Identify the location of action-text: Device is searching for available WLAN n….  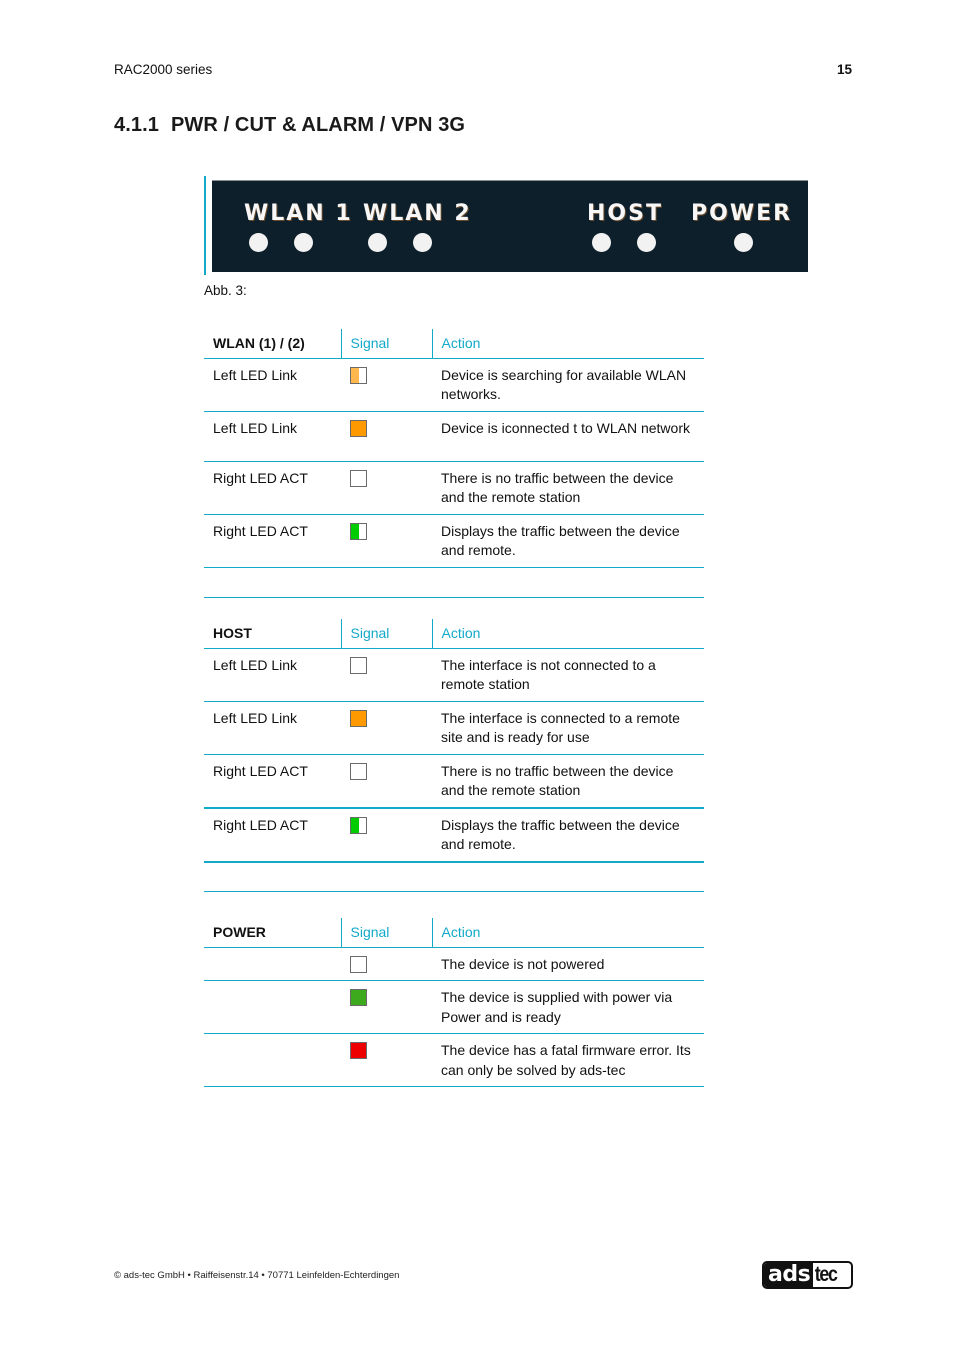
(568, 385).